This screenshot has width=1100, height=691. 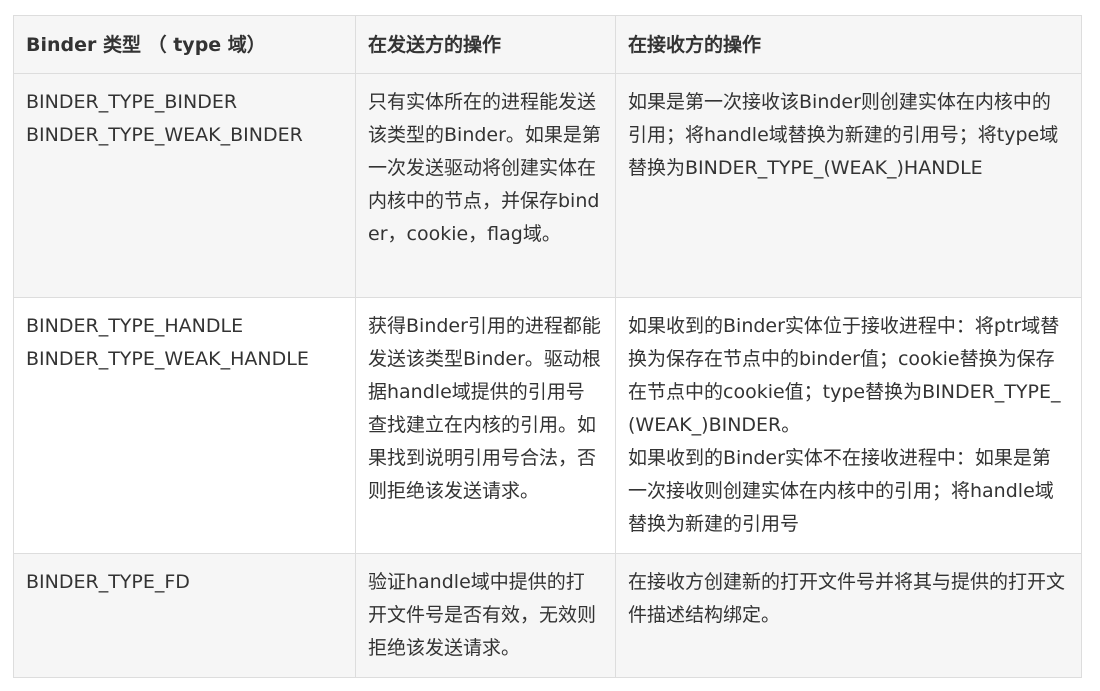 What do you see at coordinates (108, 582) in the screenshot?
I see `type-name: BINDER_TYPE_FD` at bounding box center [108, 582].